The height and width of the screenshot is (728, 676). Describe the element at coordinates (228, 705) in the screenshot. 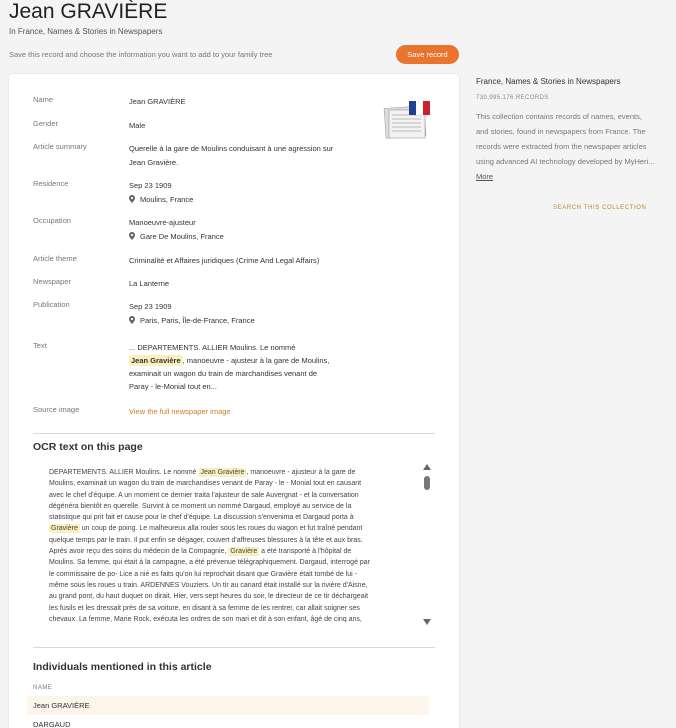

I see `individual-row-graviere: Jean GRAVIÈRE` at that location.